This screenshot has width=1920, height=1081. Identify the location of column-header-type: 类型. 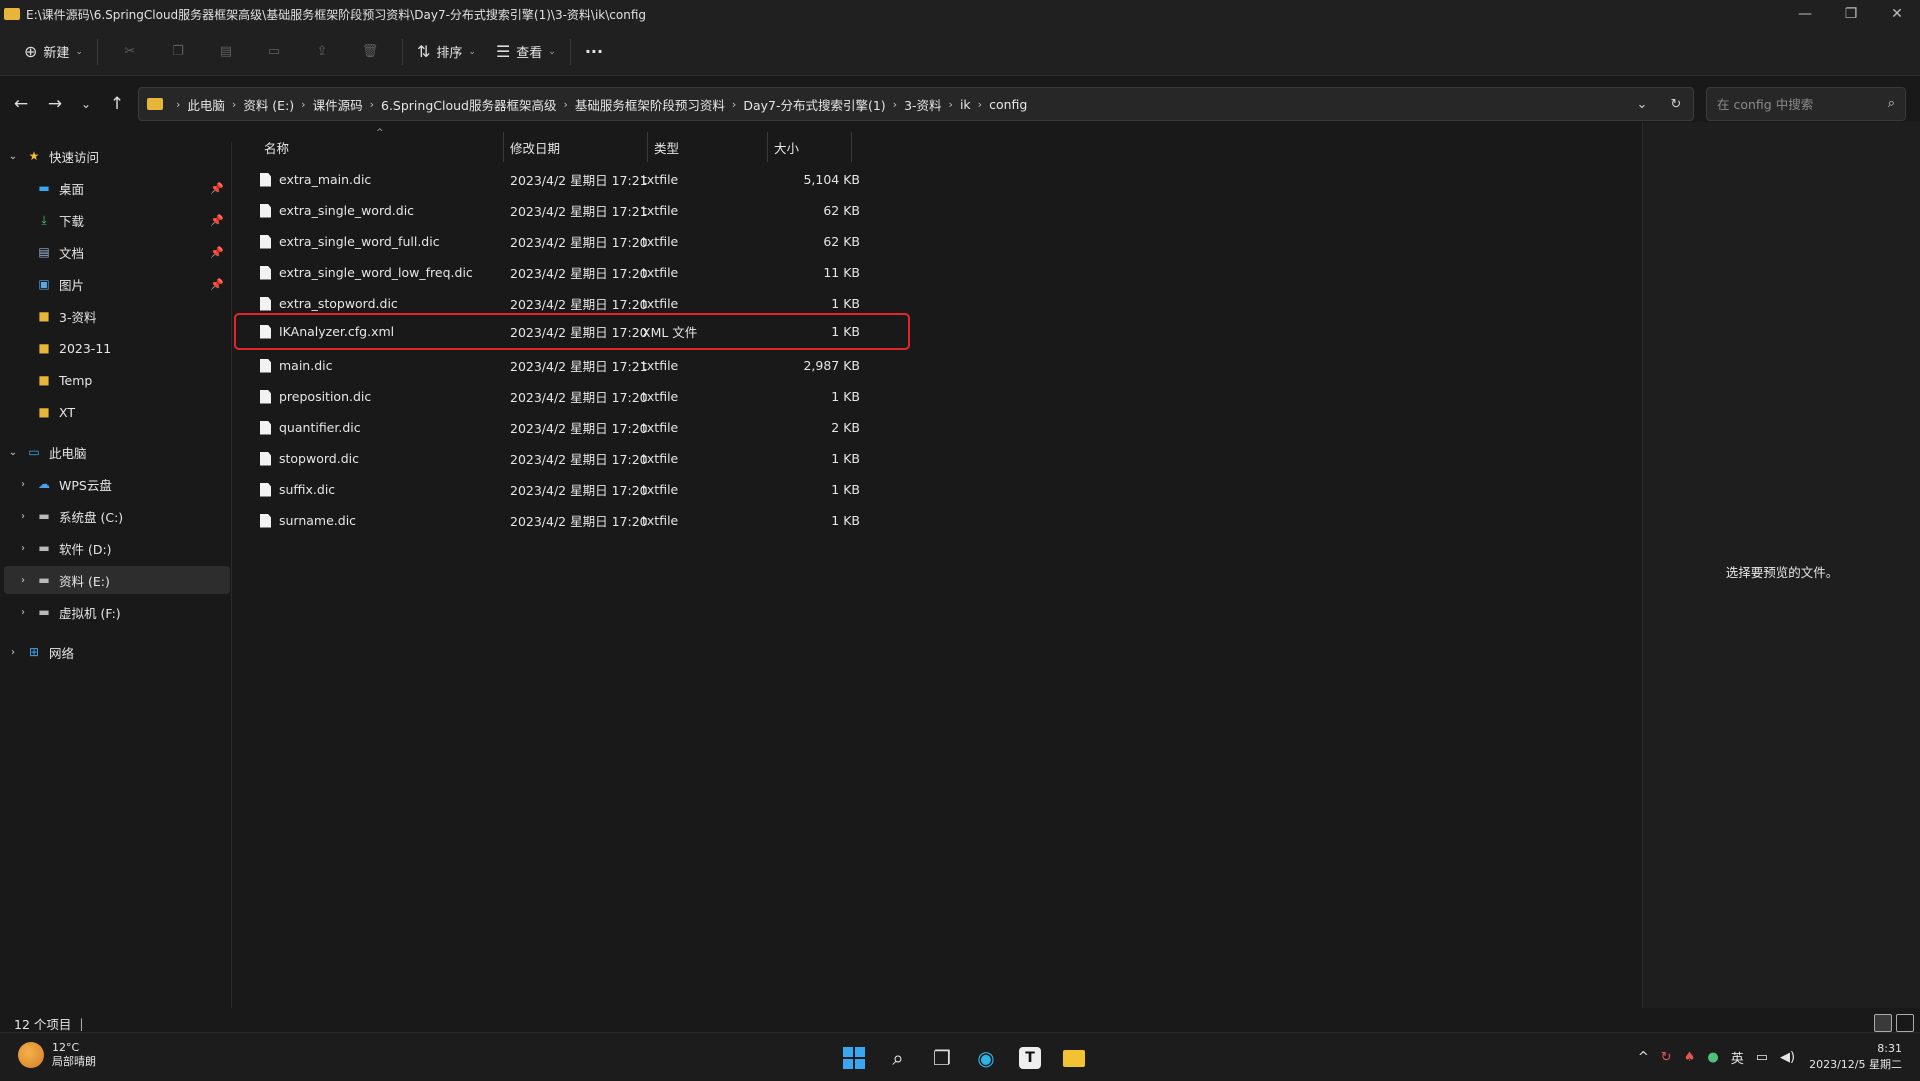
(708, 147).